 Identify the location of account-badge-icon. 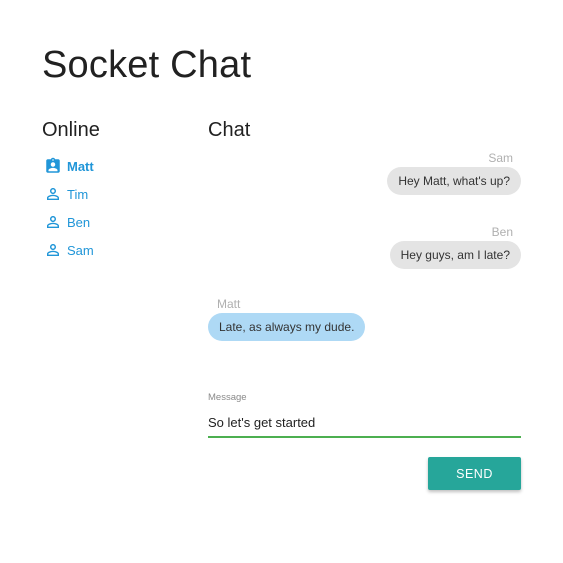
(53, 165).